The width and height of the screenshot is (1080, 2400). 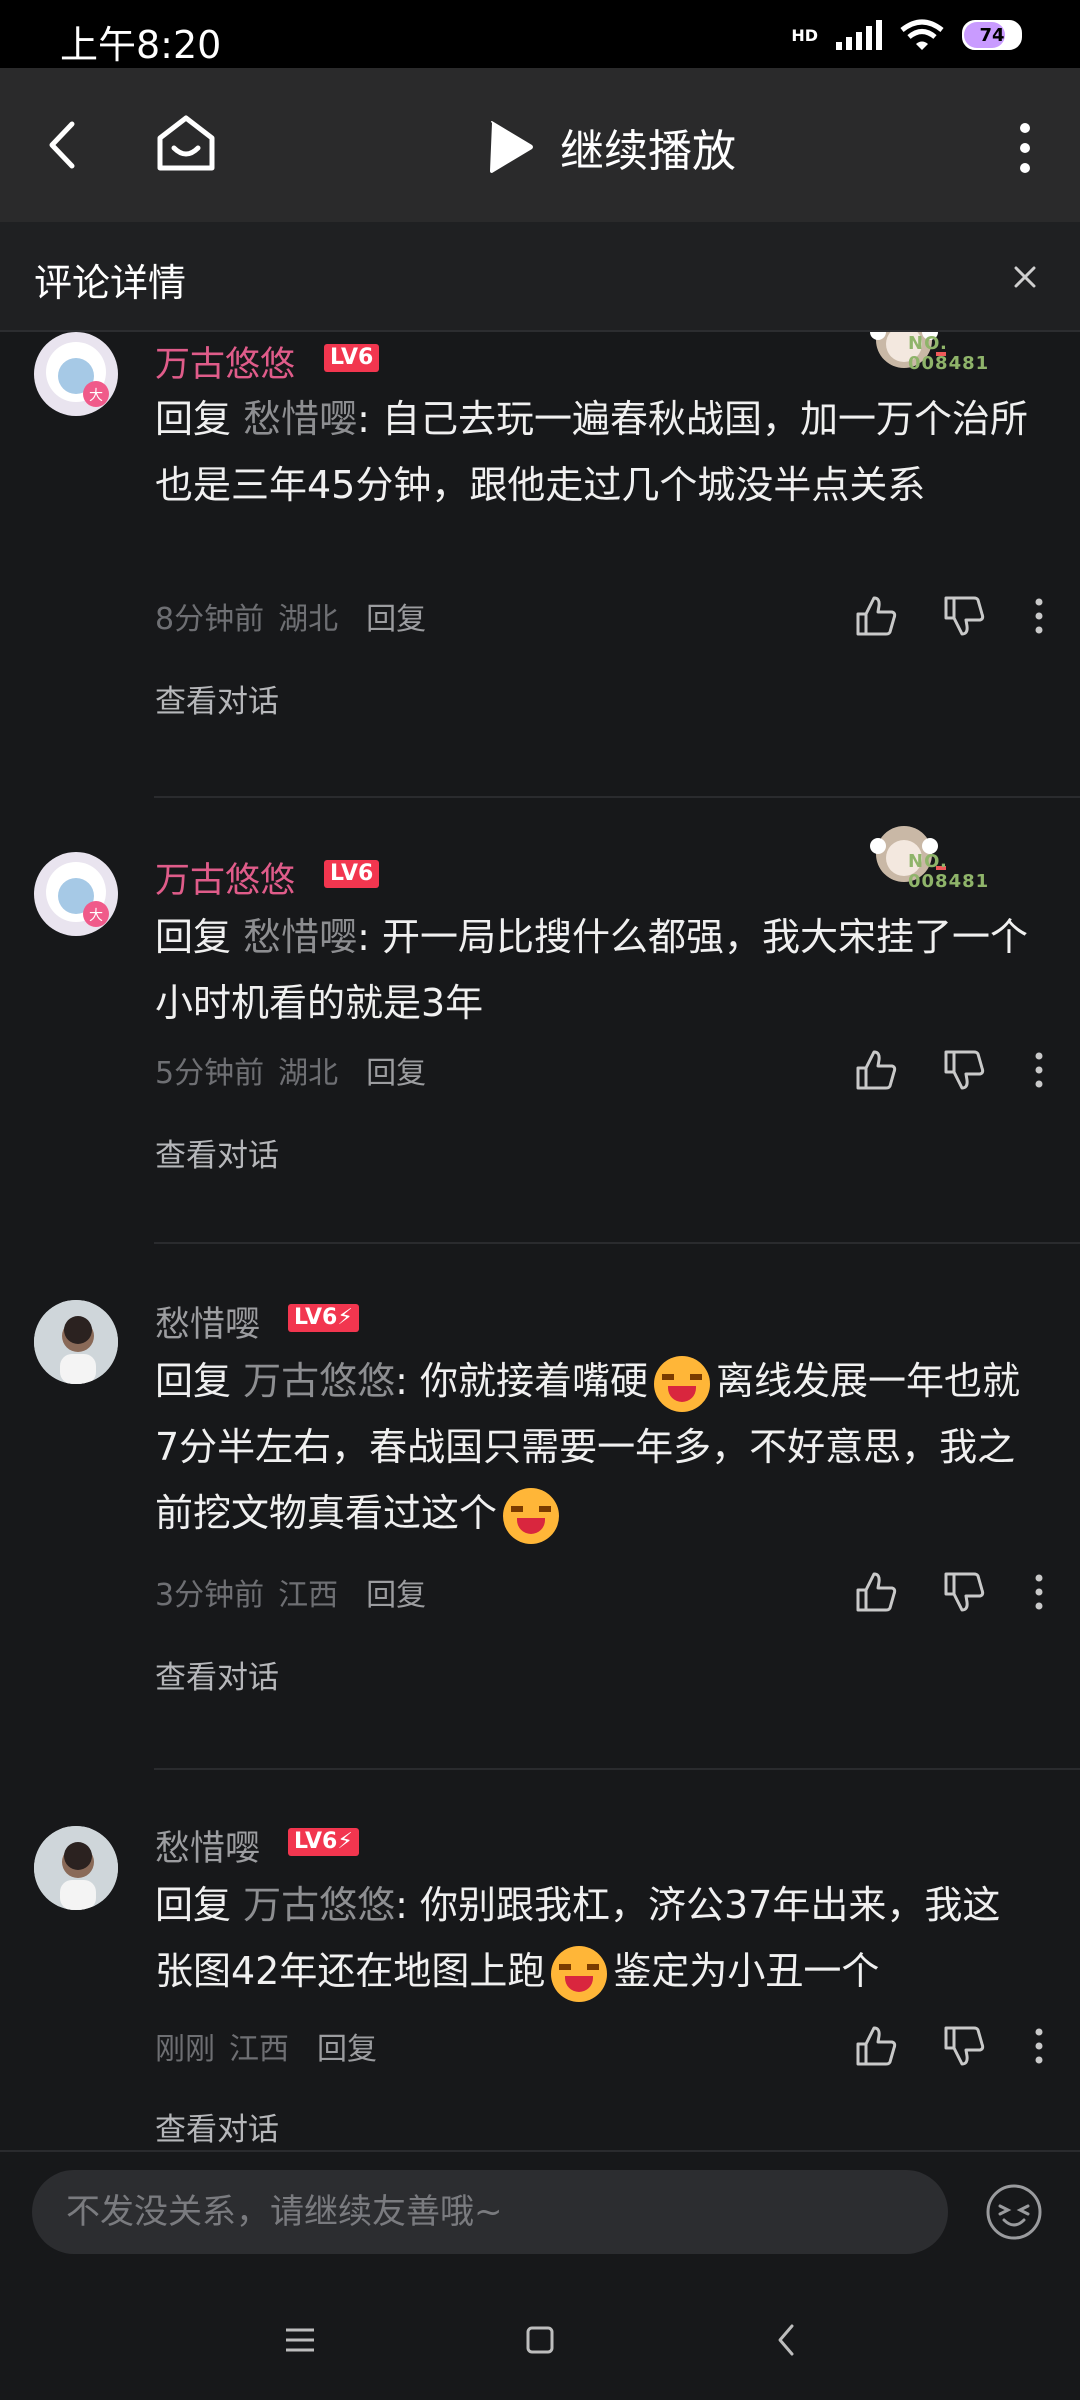 What do you see at coordinates (592, 970) in the screenshot?
I see `comment-text: 回复 愁惜嘤: 开一局比搜什么都强，我大宋挂了一个小时机看的就是3年` at bounding box center [592, 970].